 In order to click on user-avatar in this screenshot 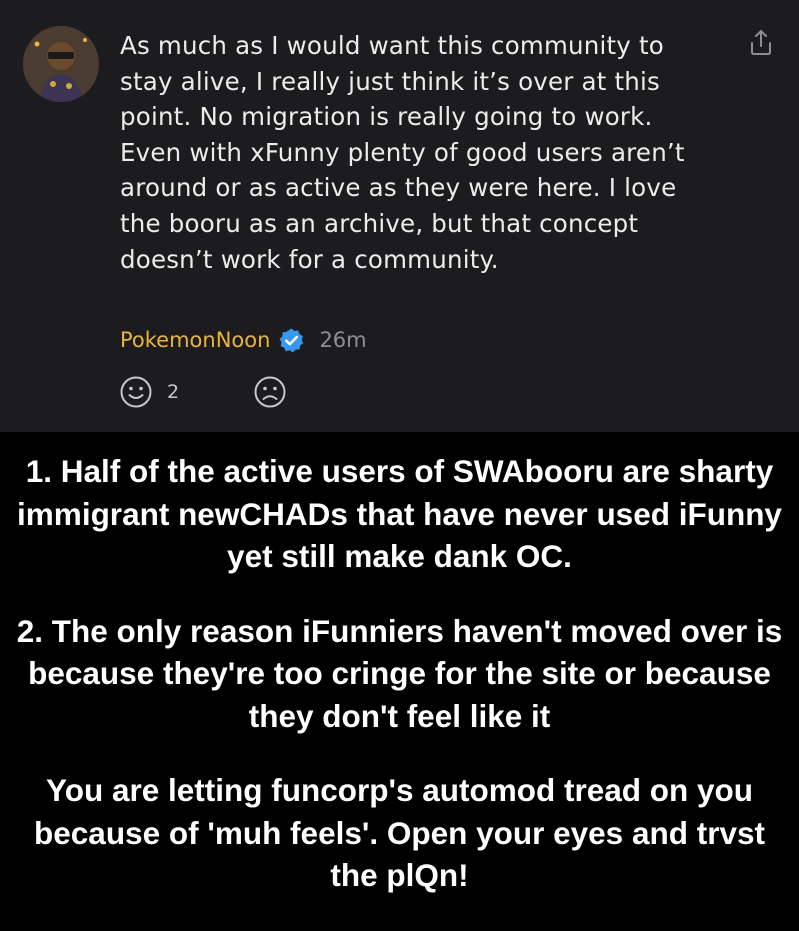, I will do `click(61, 64)`.